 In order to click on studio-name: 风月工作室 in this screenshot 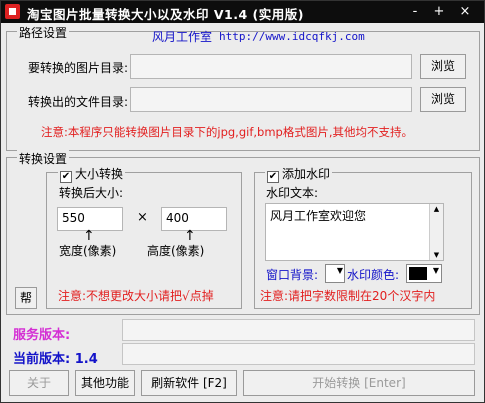, I will do `click(182, 37)`.